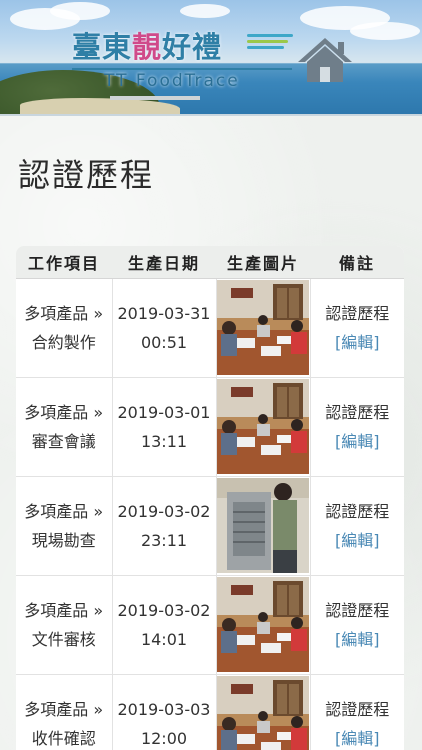 This screenshot has width=422, height=750. I want to click on logo-subtitle: TT FoodTrace, so click(172, 81).